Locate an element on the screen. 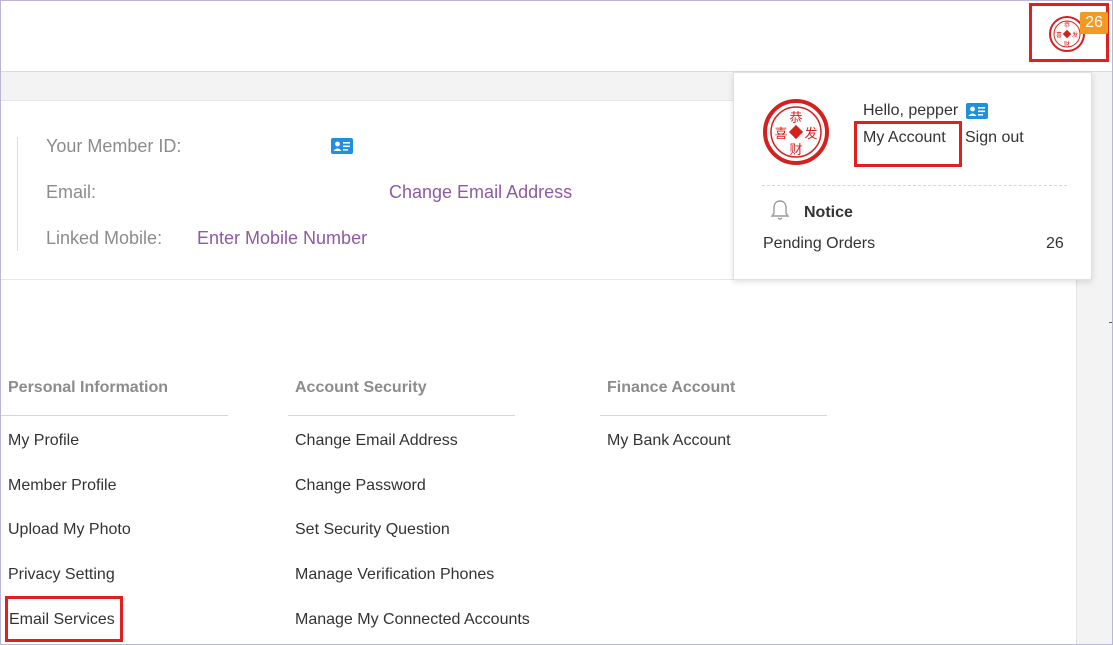 This screenshot has height=645, width=1113. security-question-link: Set Security Question is located at coordinates (372, 530).